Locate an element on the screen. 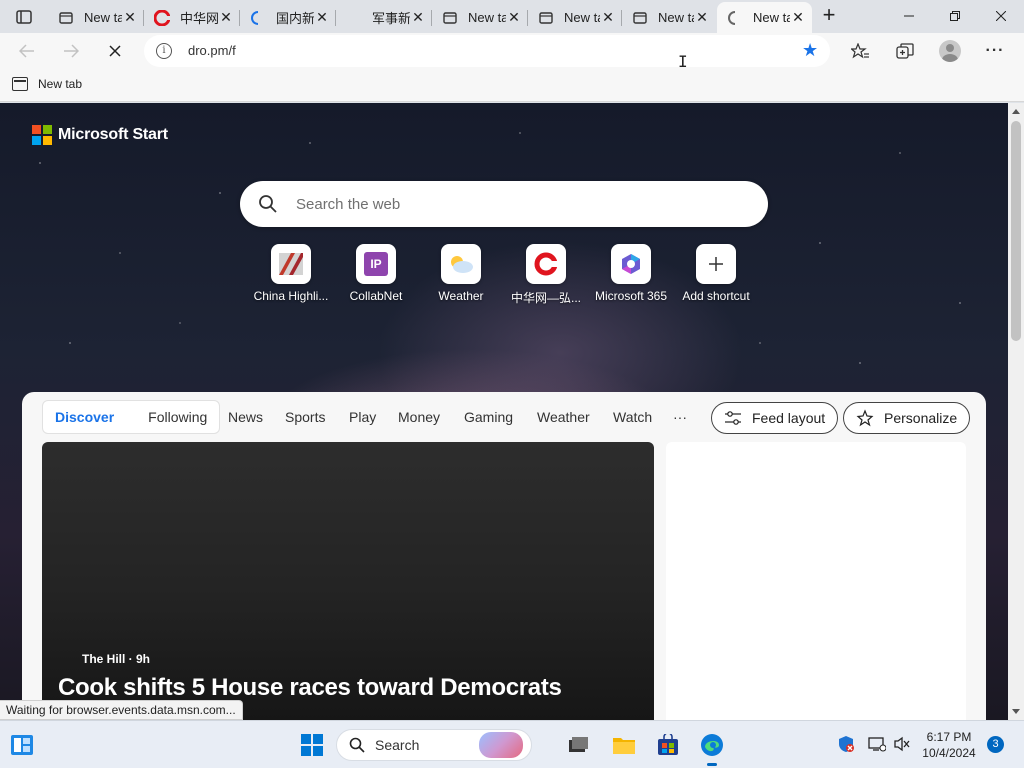 The height and width of the screenshot is (768, 1024). collections-icon is located at coordinates (905, 51).